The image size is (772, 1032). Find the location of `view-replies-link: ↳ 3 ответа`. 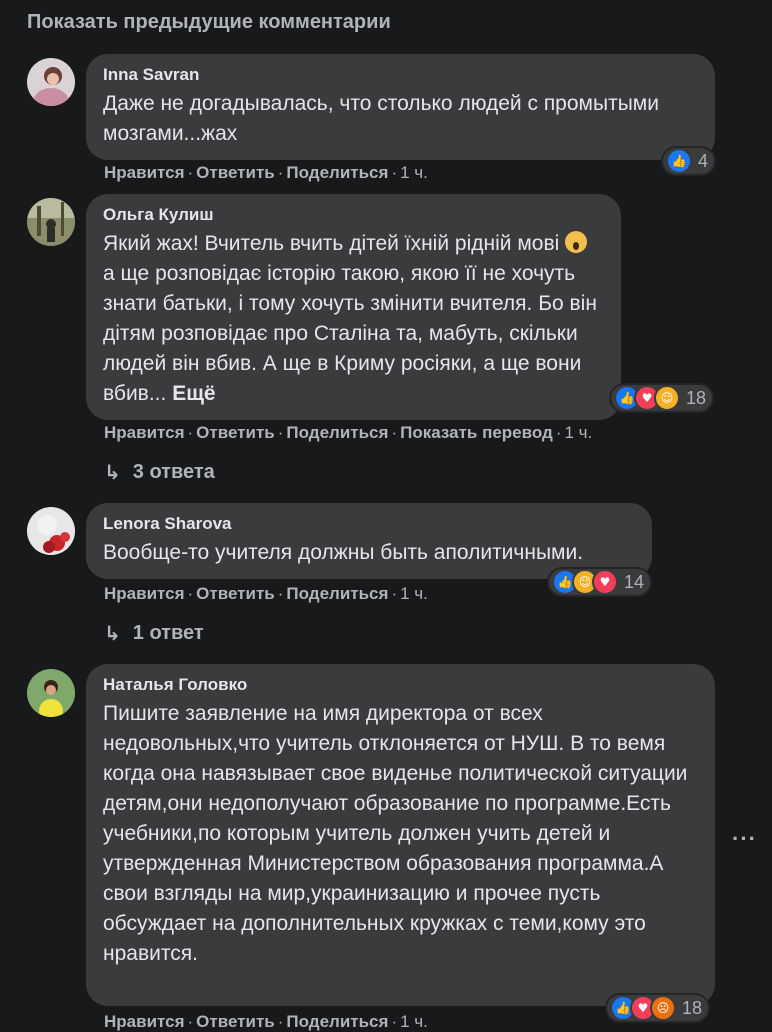

view-replies-link: ↳ 3 ответа is located at coordinates (159, 472).